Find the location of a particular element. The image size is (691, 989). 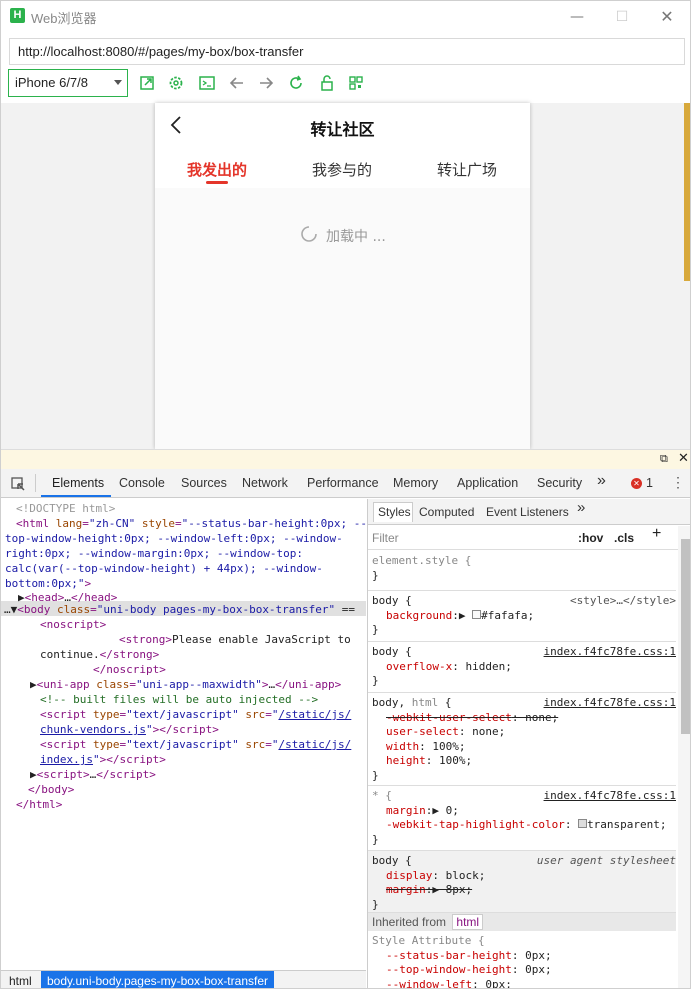

device-select: iPhone 6/7/8 is located at coordinates (68, 83).